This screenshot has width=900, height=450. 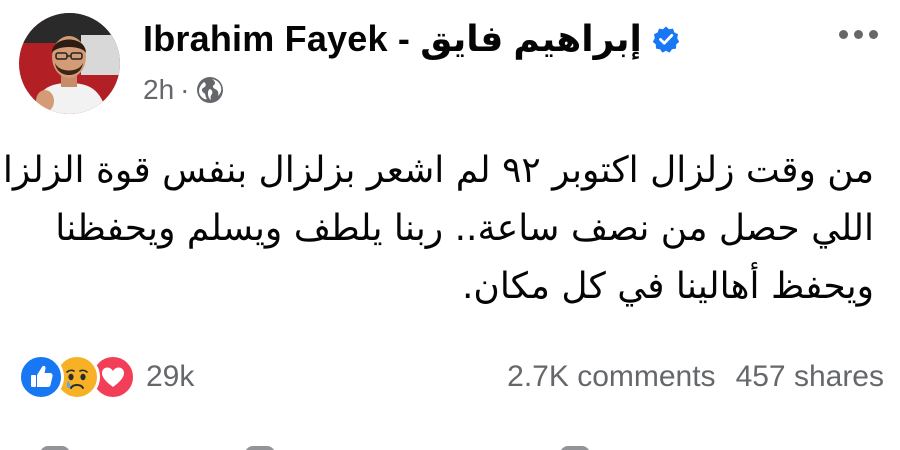 I want to click on globe-icon, so click(x=210, y=90).